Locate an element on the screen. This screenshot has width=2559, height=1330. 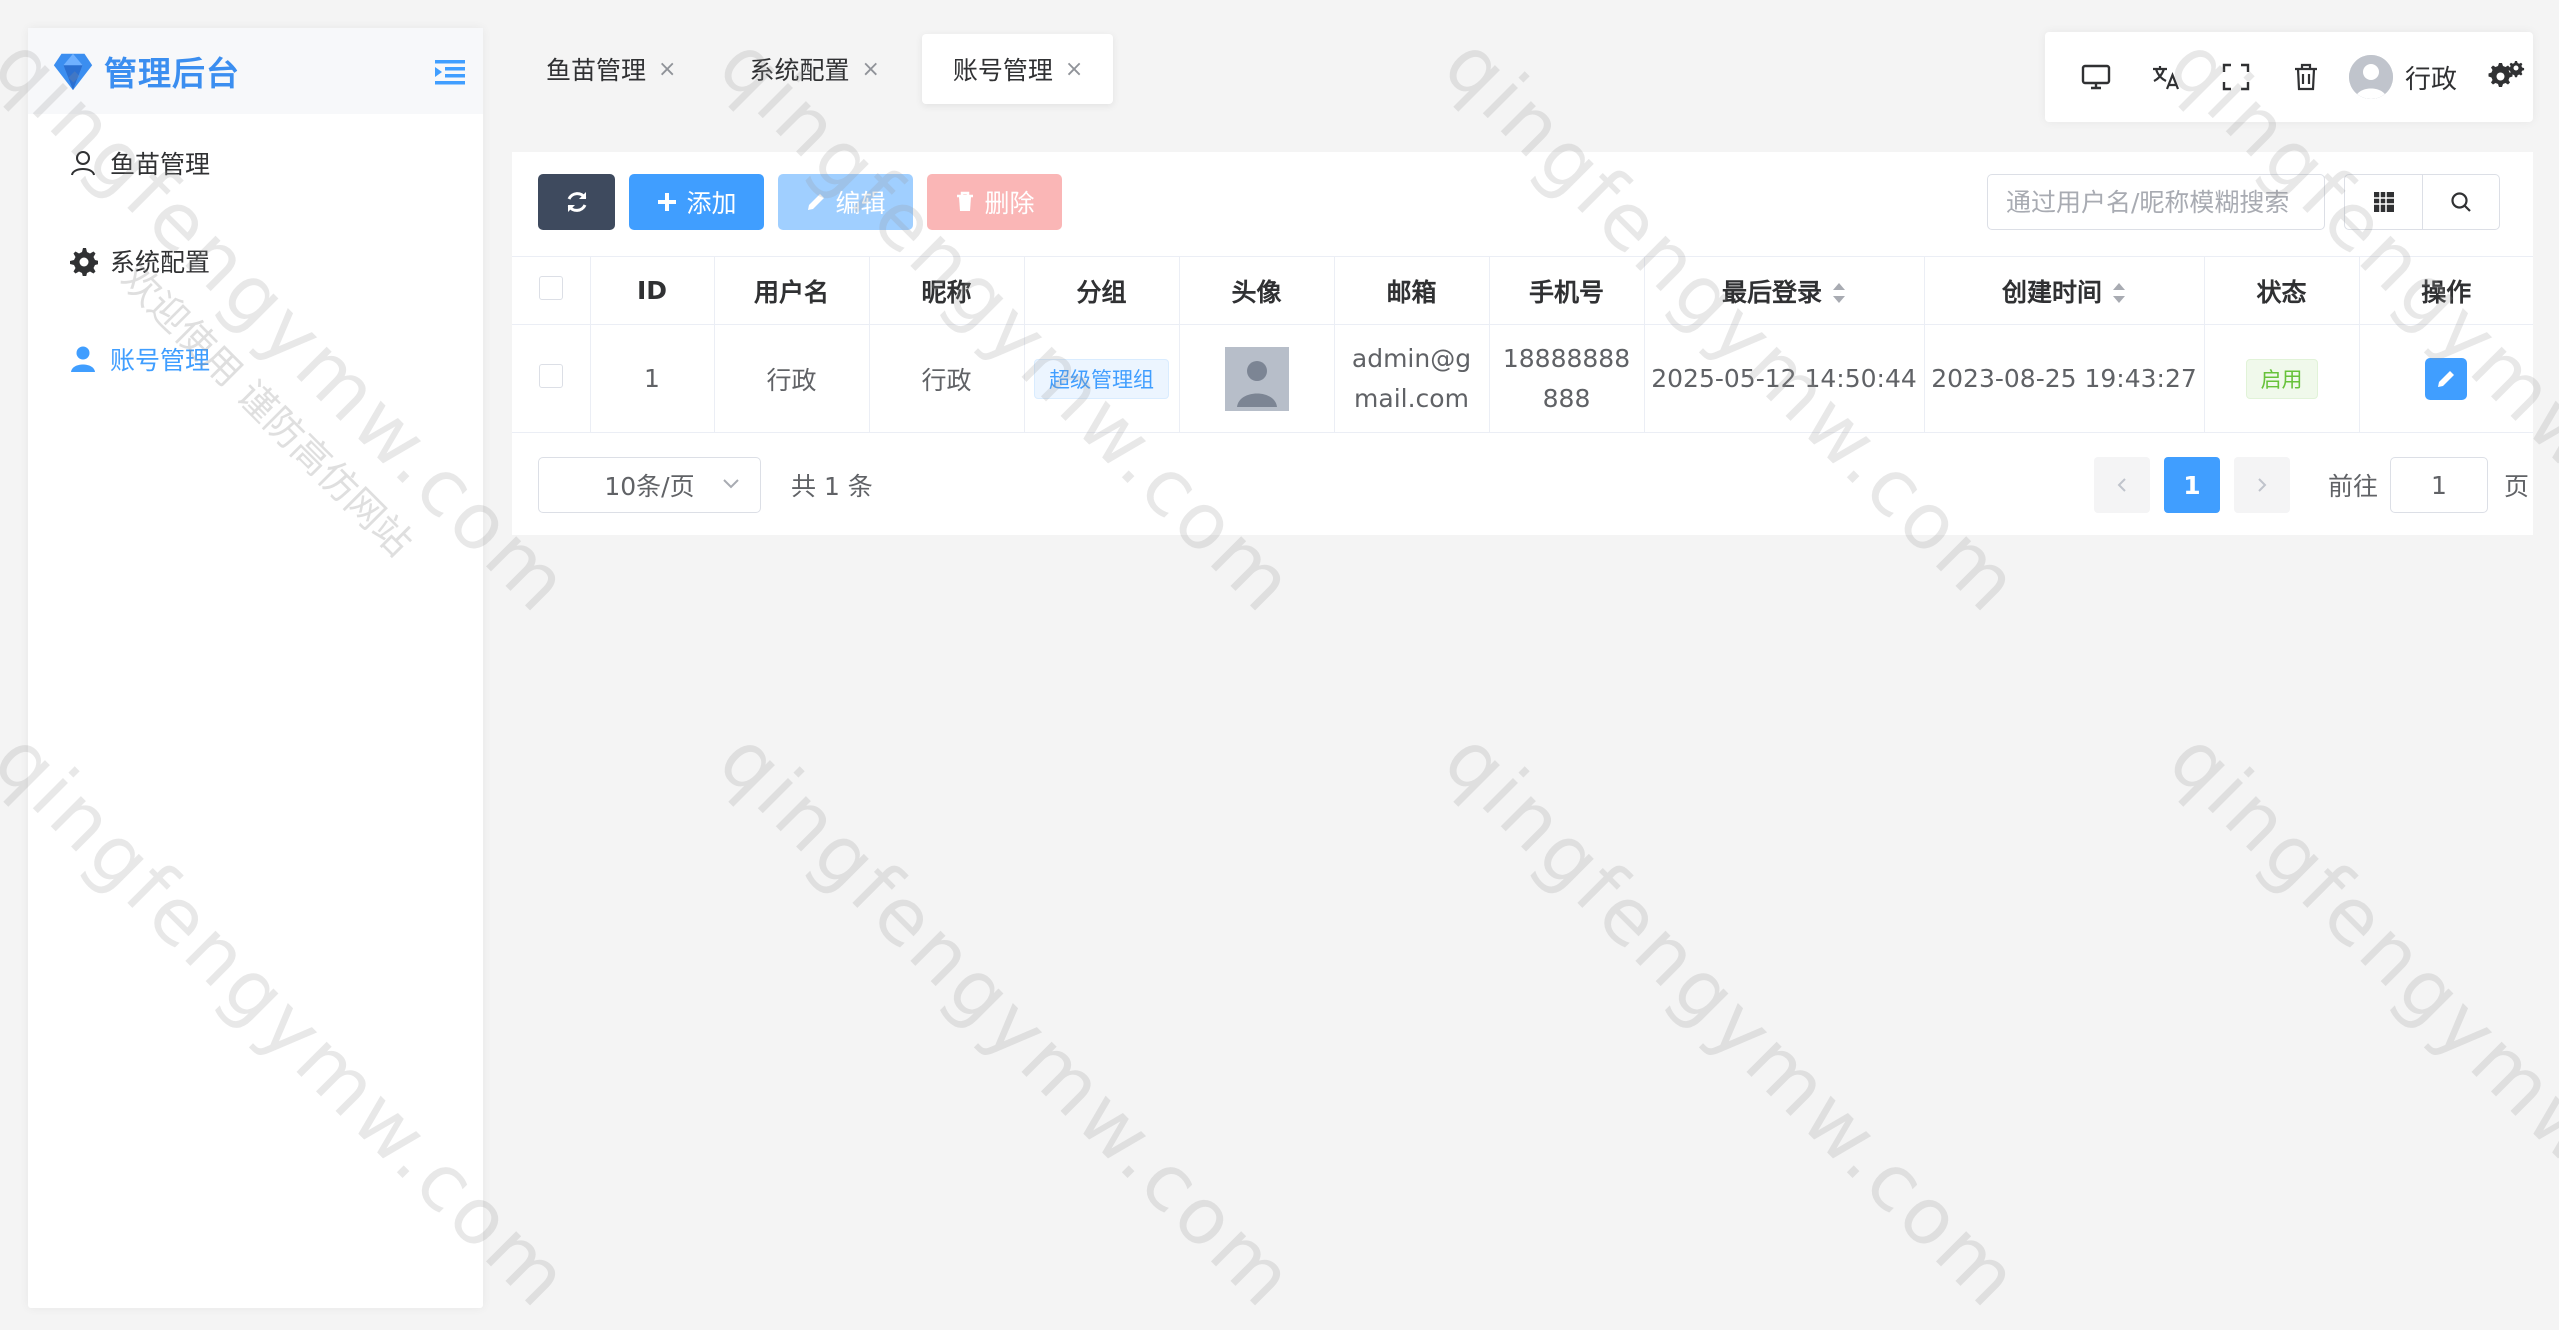
tab-accounts: 账号管理 × is located at coordinates (1017, 69).